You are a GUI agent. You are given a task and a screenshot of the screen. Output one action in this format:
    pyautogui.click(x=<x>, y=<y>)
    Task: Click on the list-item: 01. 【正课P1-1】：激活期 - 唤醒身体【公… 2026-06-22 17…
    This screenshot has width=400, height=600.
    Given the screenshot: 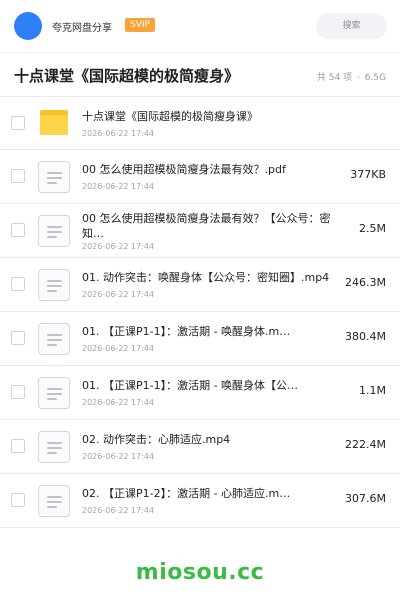 What is the action you would take?
    pyautogui.click(x=200, y=393)
    